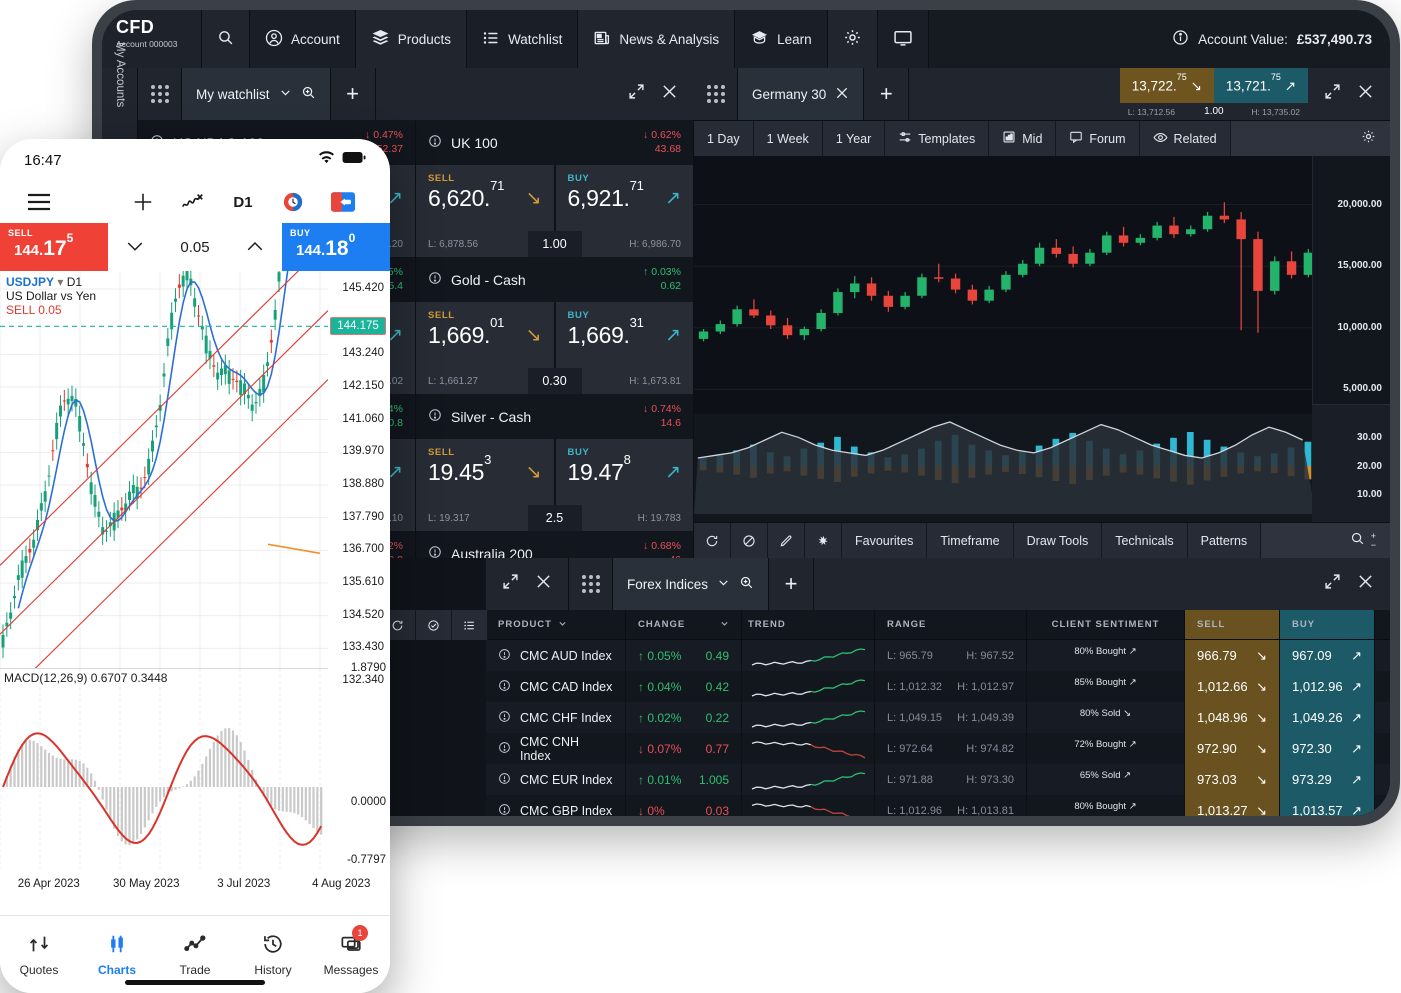 Image resolution: width=1401 pixels, height=993 pixels. I want to click on table-header-sell: SELL, so click(1232, 624).